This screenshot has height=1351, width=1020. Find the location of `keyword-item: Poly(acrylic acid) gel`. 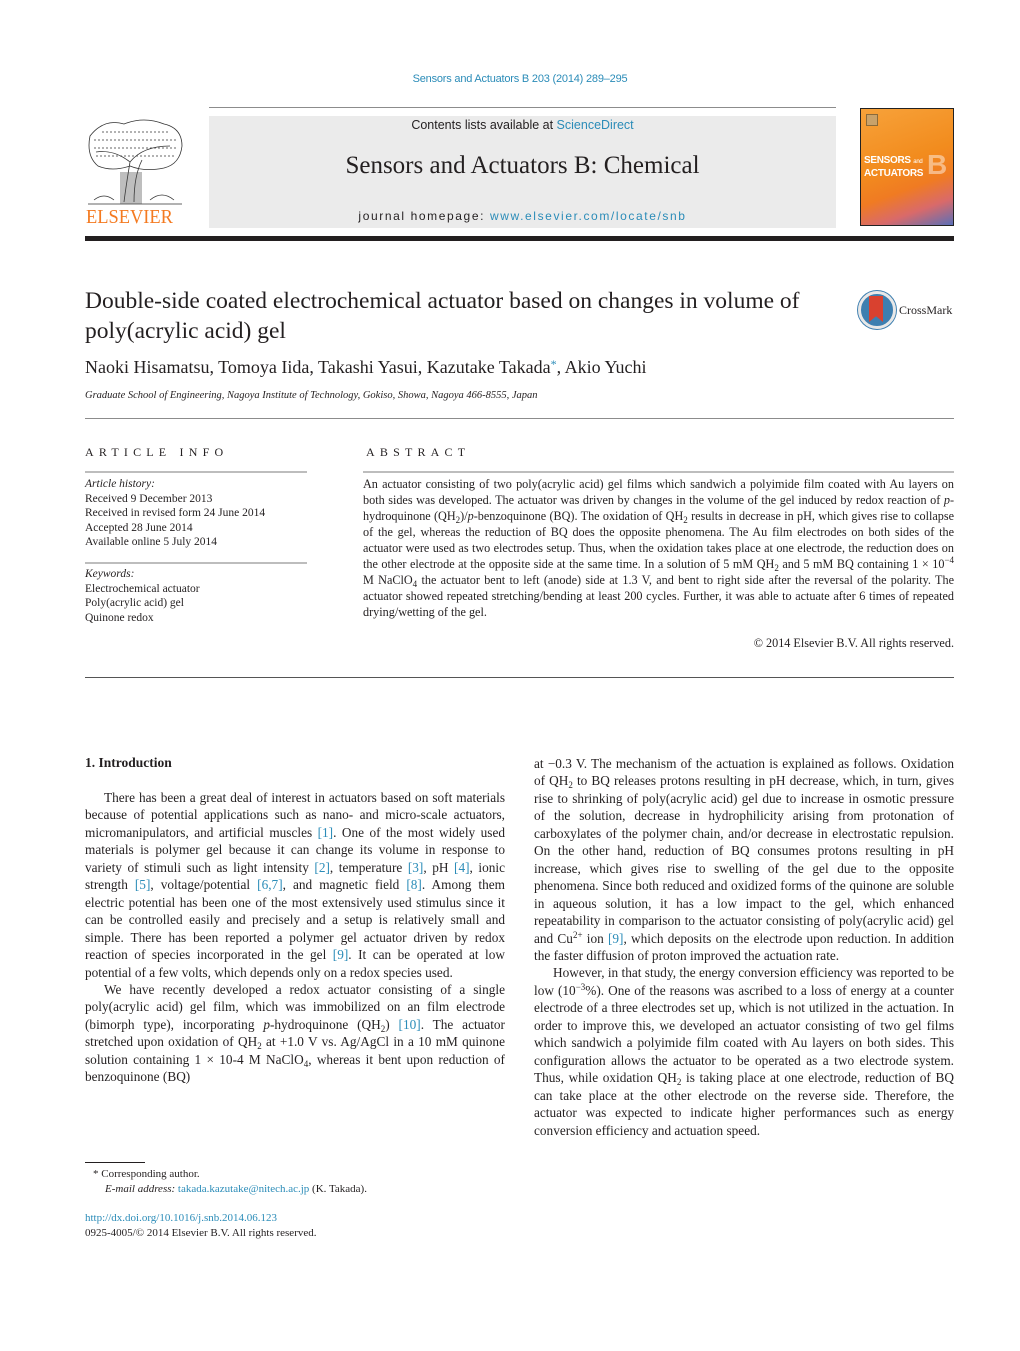

keyword-item: Poly(acrylic acid) gel is located at coordinates (134, 603).